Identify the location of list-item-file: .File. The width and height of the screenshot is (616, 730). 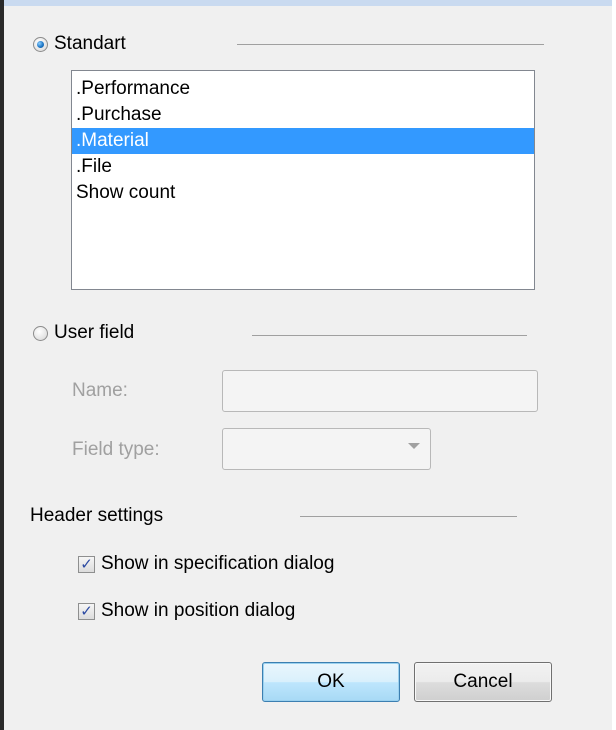
(303, 167).